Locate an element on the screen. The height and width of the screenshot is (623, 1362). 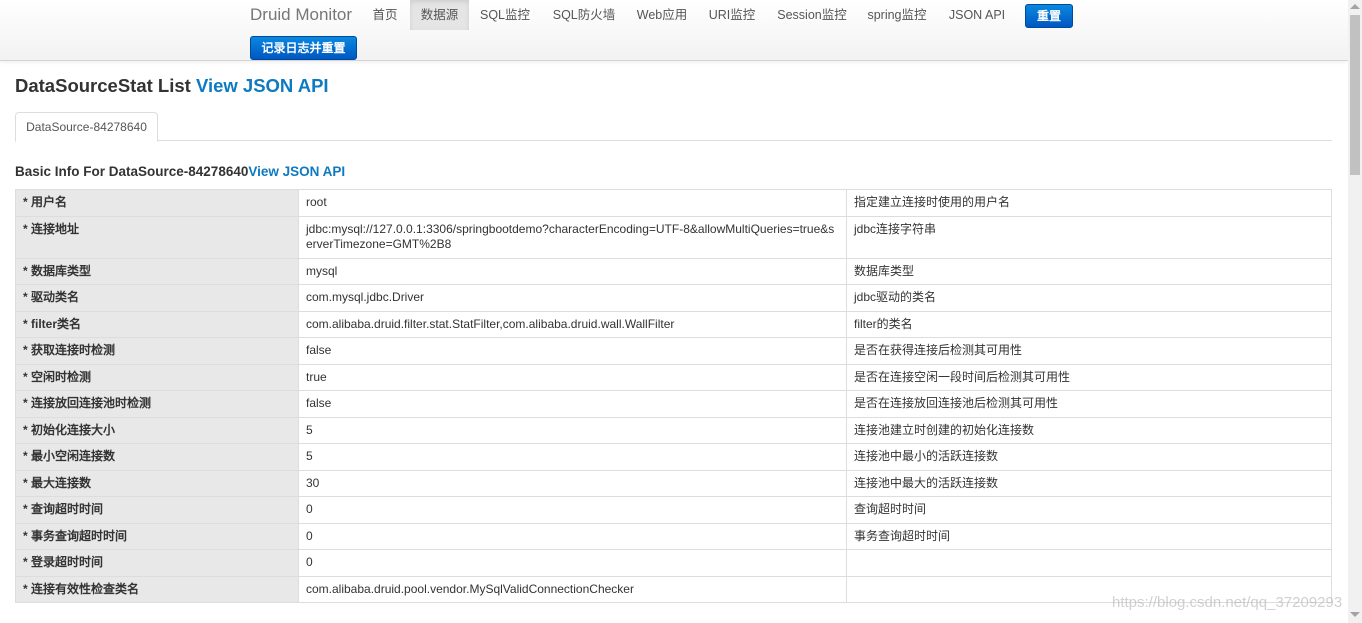
nav-json-api: JSON API is located at coordinates (977, 15).